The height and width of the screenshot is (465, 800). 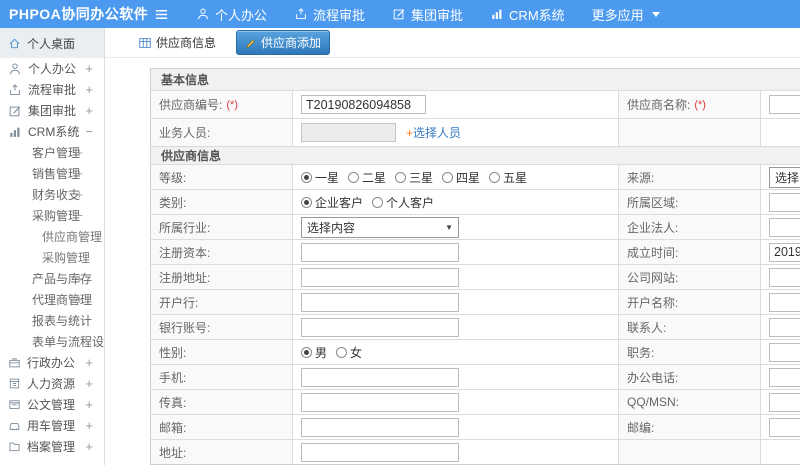 I want to click on zip-input, so click(x=784, y=427).